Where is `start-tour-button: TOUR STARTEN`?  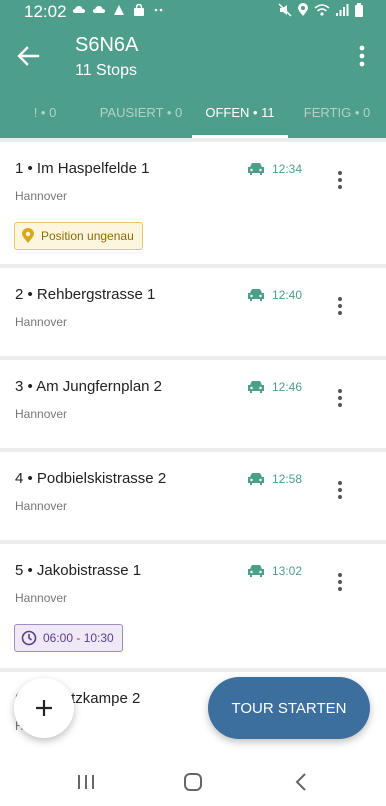
start-tour-button: TOUR STARTEN is located at coordinates (289, 708).